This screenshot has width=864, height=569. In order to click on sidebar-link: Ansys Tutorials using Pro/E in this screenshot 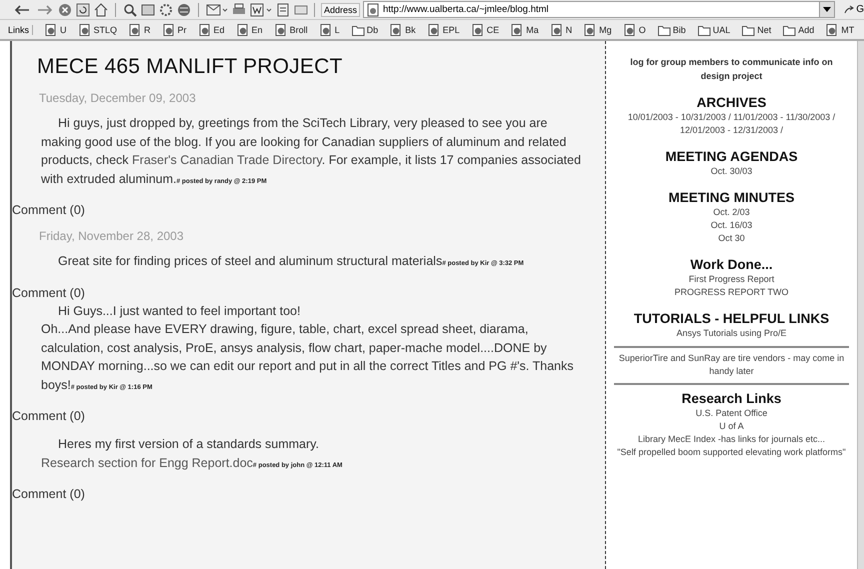, I will do `click(731, 333)`.